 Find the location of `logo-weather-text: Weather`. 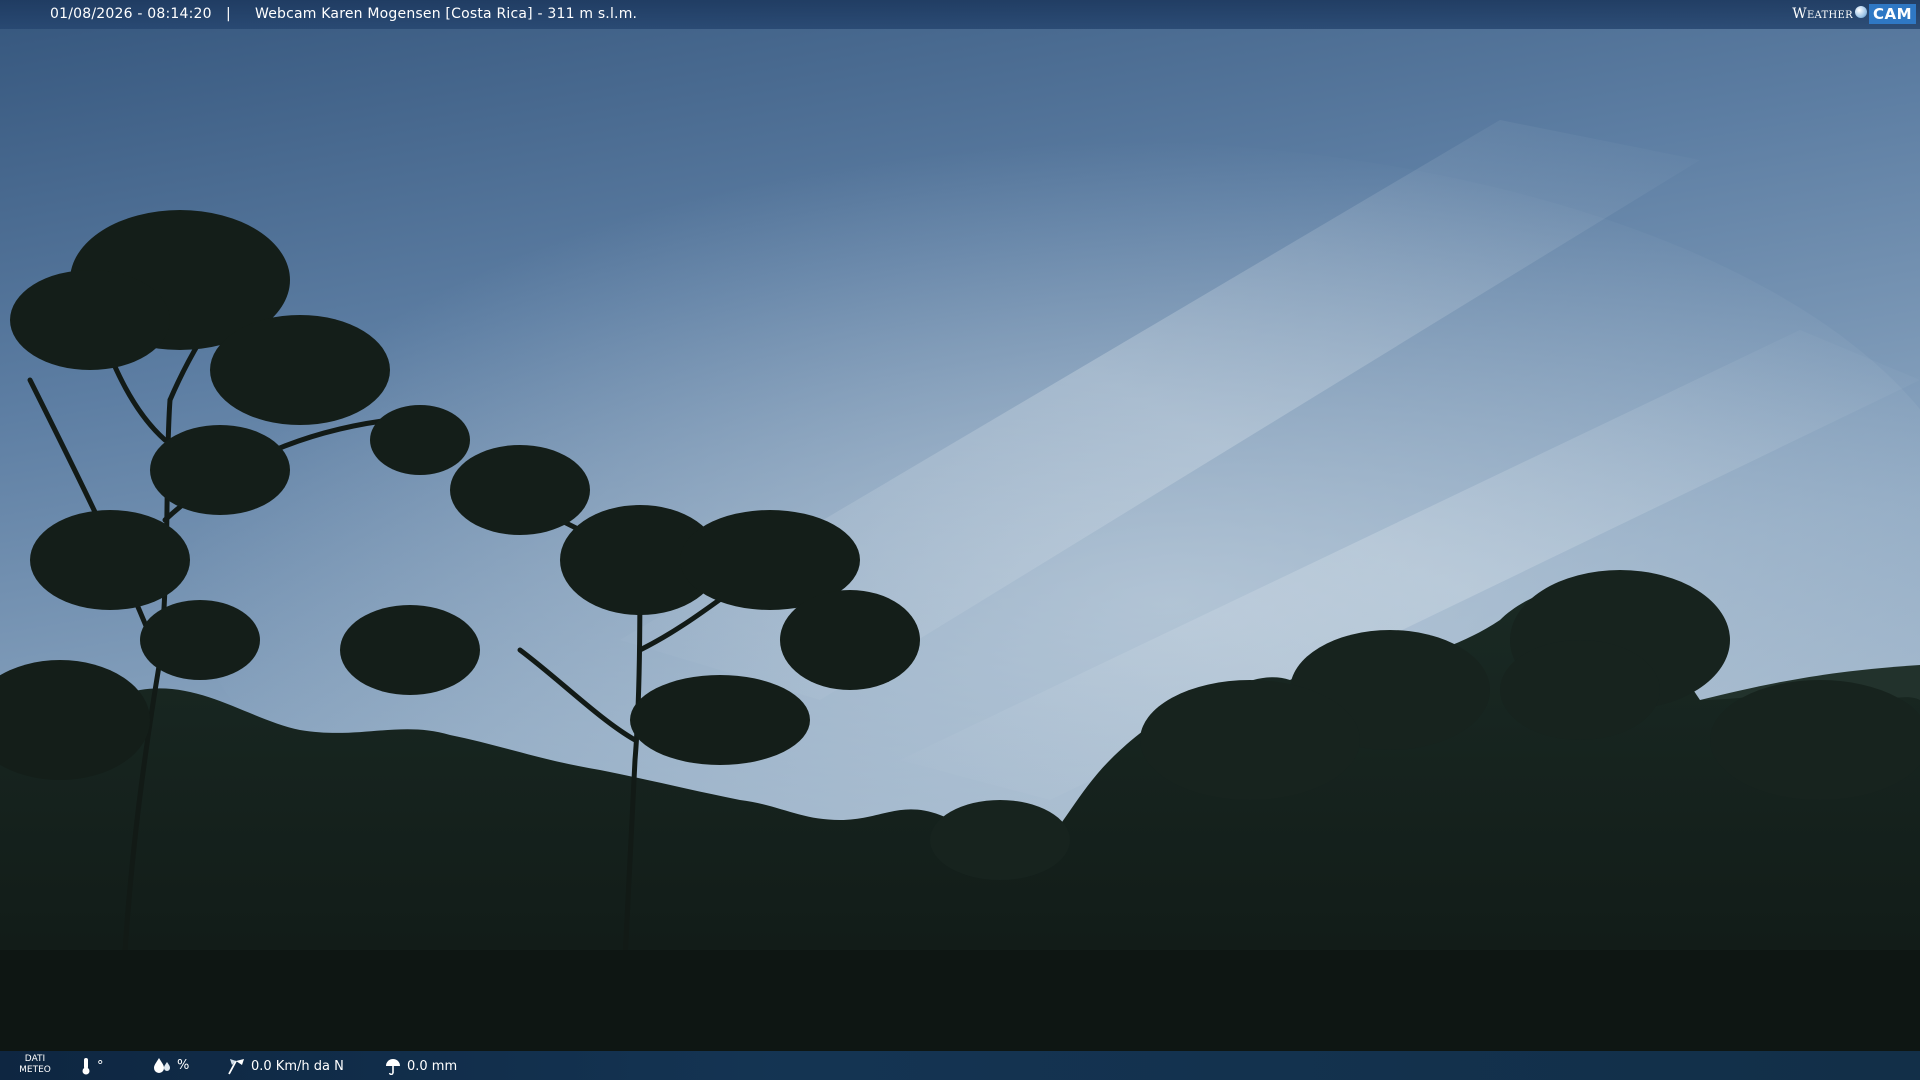

logo-weather-text: Weather is located at coordinates (1822, 14).